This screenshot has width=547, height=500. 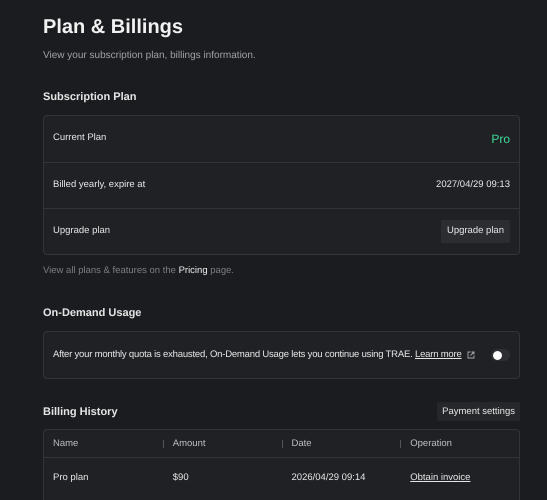 I want to click on row-label: Billed yearly, expire at, so click(x=99, y=185).